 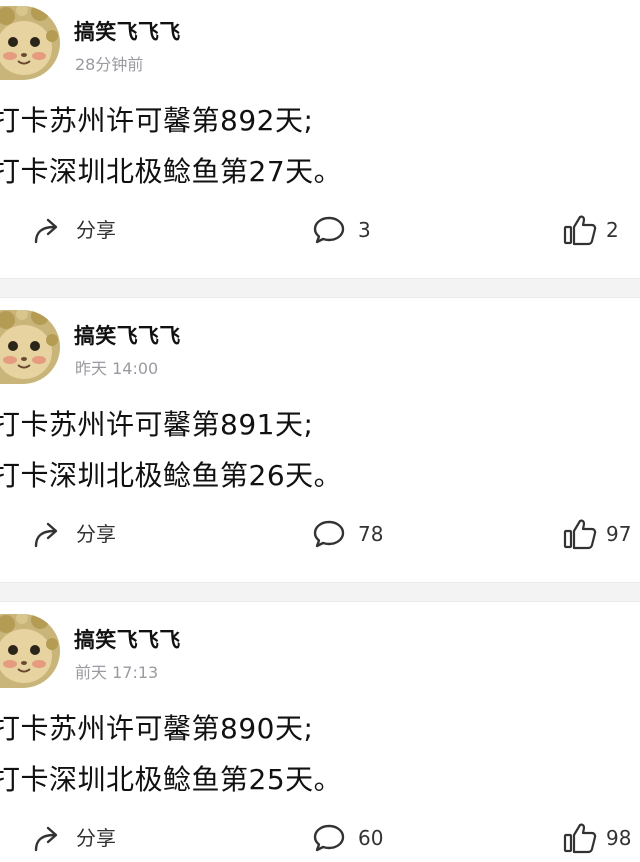 What do you see at coordinates (619, 534) in the screenshot?
I see `like-count: 97` at bounding box center [619, 534].